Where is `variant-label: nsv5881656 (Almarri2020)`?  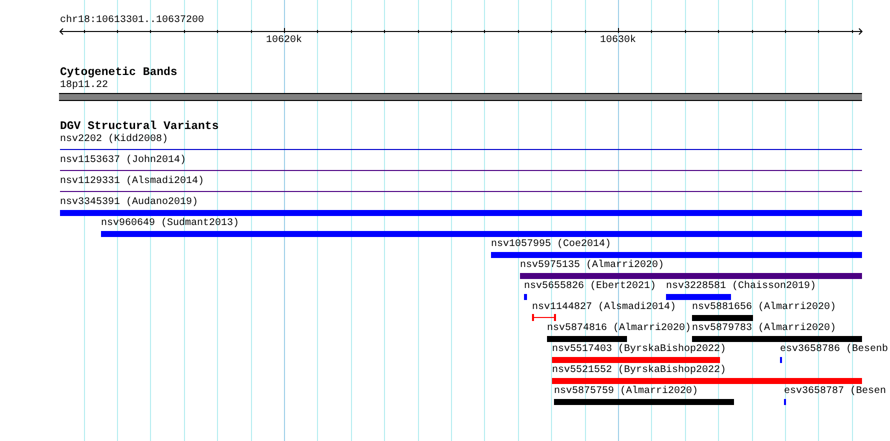 variant-label: nsv5881656 (Almarri2020) is located at coordinates (764, 308).